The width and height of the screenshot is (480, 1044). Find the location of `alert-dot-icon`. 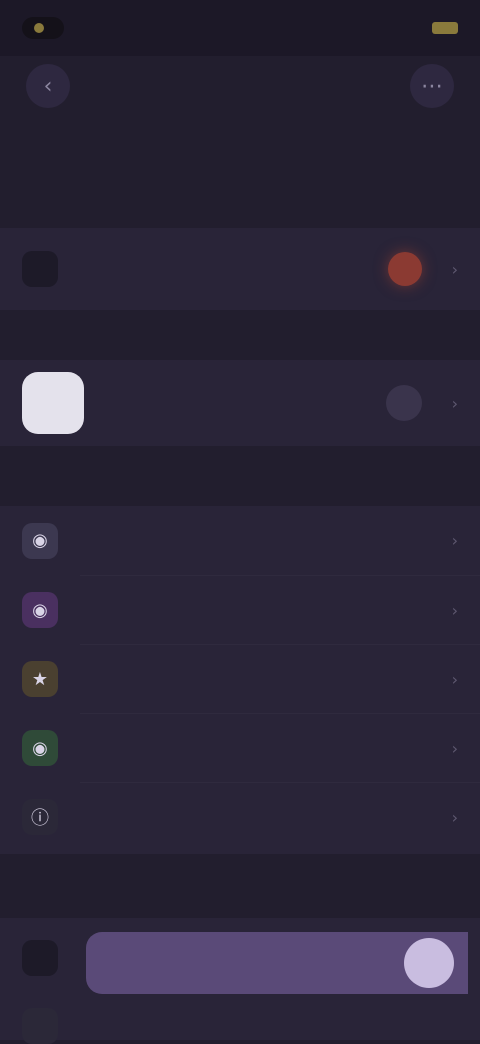

alert-dot-icon is located at coordinates (404, 269).